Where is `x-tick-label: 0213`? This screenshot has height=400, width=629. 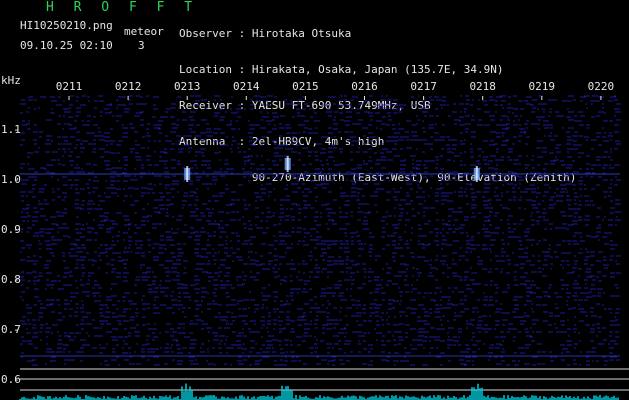 x-tick-label: 0213 is located at coordinates (187, 86).